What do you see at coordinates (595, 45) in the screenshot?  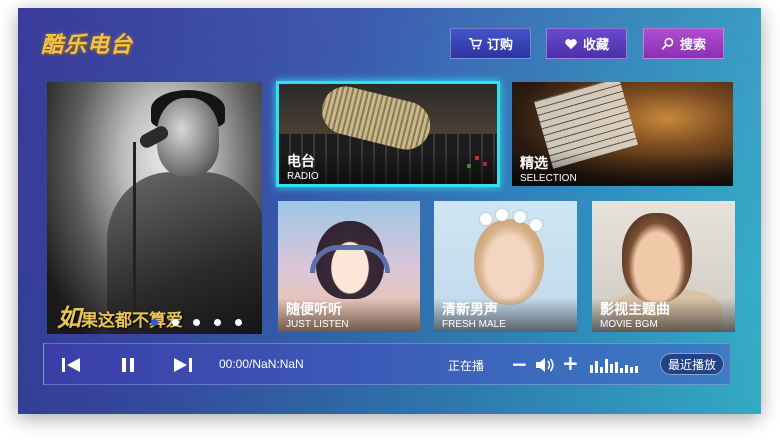 I see `favorite-label: 收藏` at bounding box center [595, 45].